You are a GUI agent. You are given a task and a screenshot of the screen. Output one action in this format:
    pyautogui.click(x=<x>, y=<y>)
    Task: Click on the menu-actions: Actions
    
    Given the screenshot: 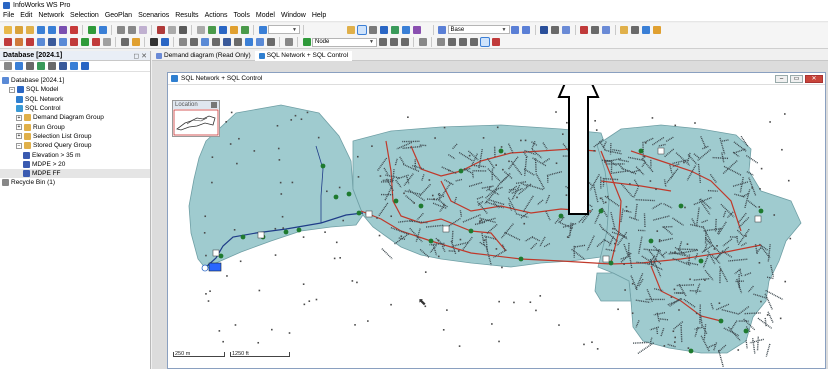 What is the action you would take?
    pyautogui.click(x=216, y=15)
    